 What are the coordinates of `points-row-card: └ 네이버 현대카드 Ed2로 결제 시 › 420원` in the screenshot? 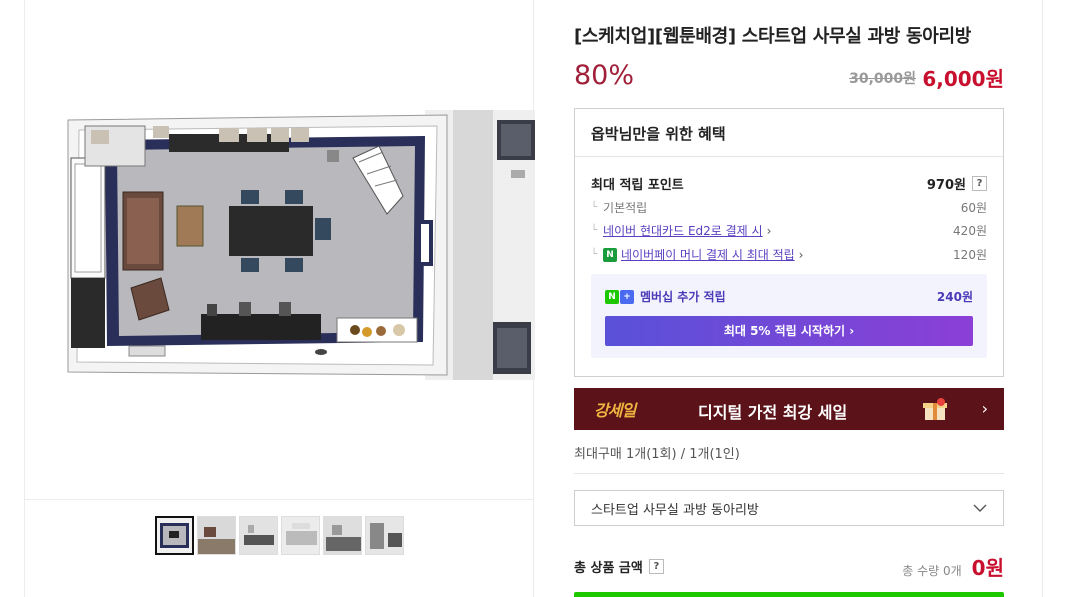 It's located at (789, 230).